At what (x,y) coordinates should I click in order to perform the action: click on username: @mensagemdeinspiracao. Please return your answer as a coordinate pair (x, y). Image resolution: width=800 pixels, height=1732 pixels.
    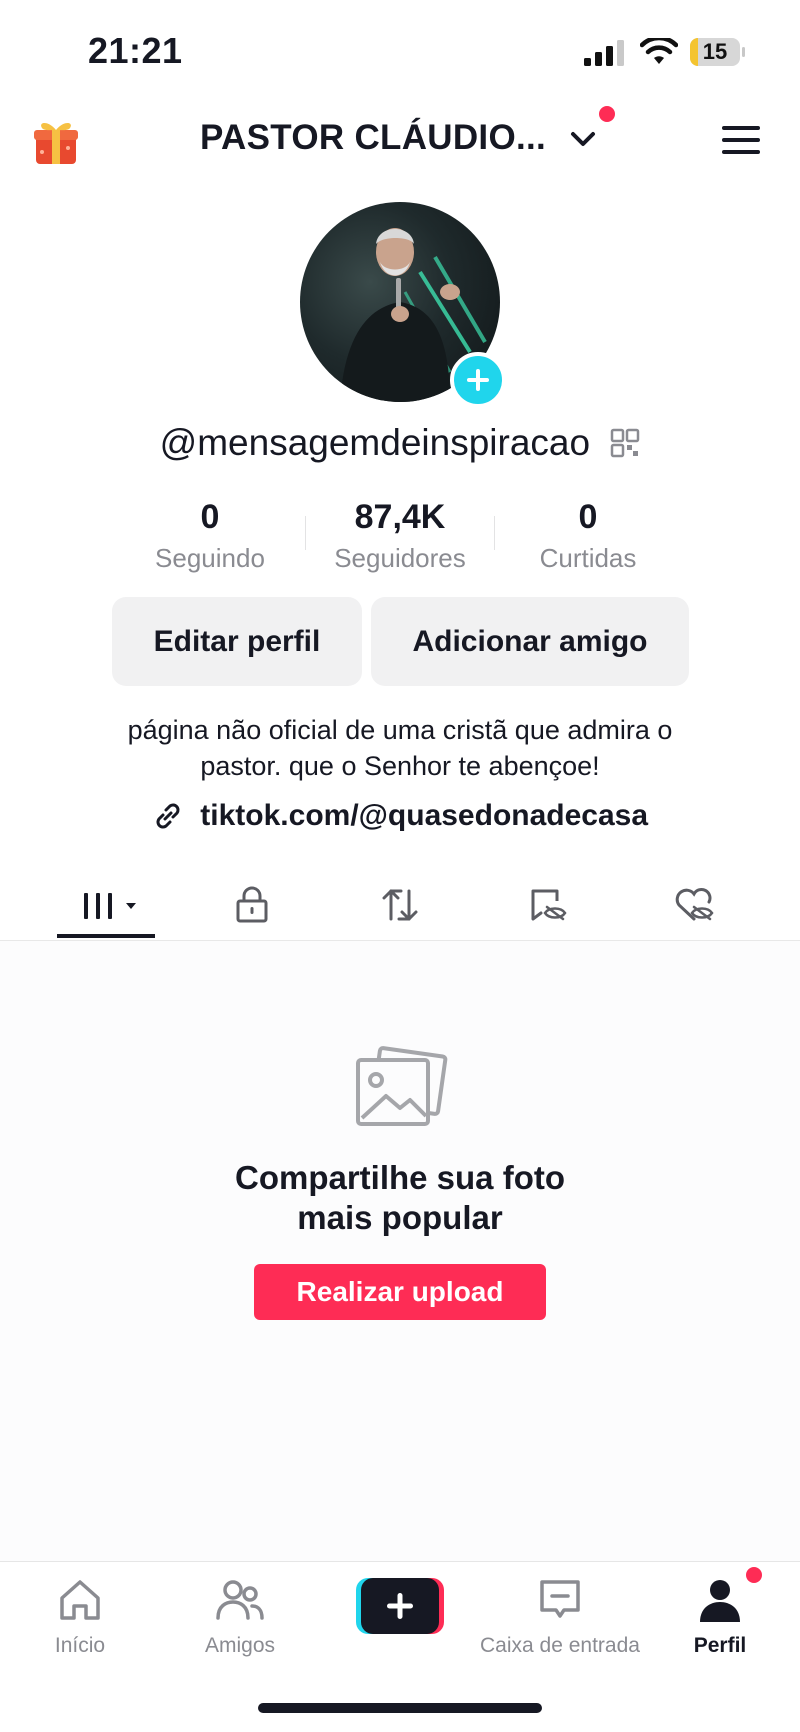
    Looking at the image, I should click on (375, 443).